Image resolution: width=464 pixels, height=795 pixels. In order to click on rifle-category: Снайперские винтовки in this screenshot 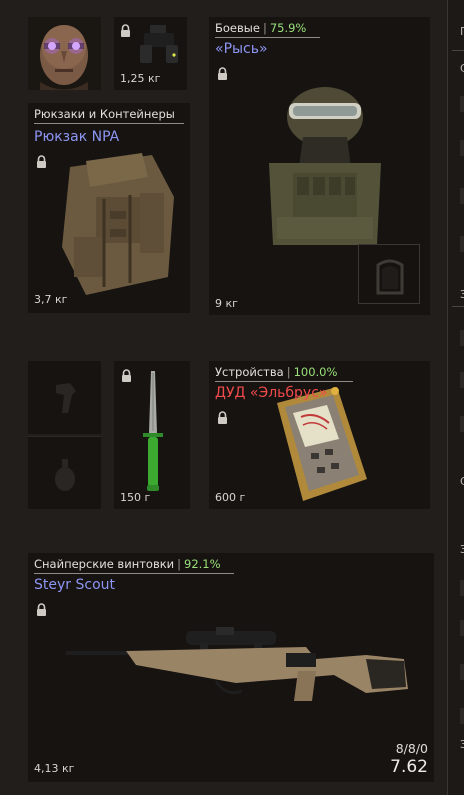, I will do `click(104, 564)`.